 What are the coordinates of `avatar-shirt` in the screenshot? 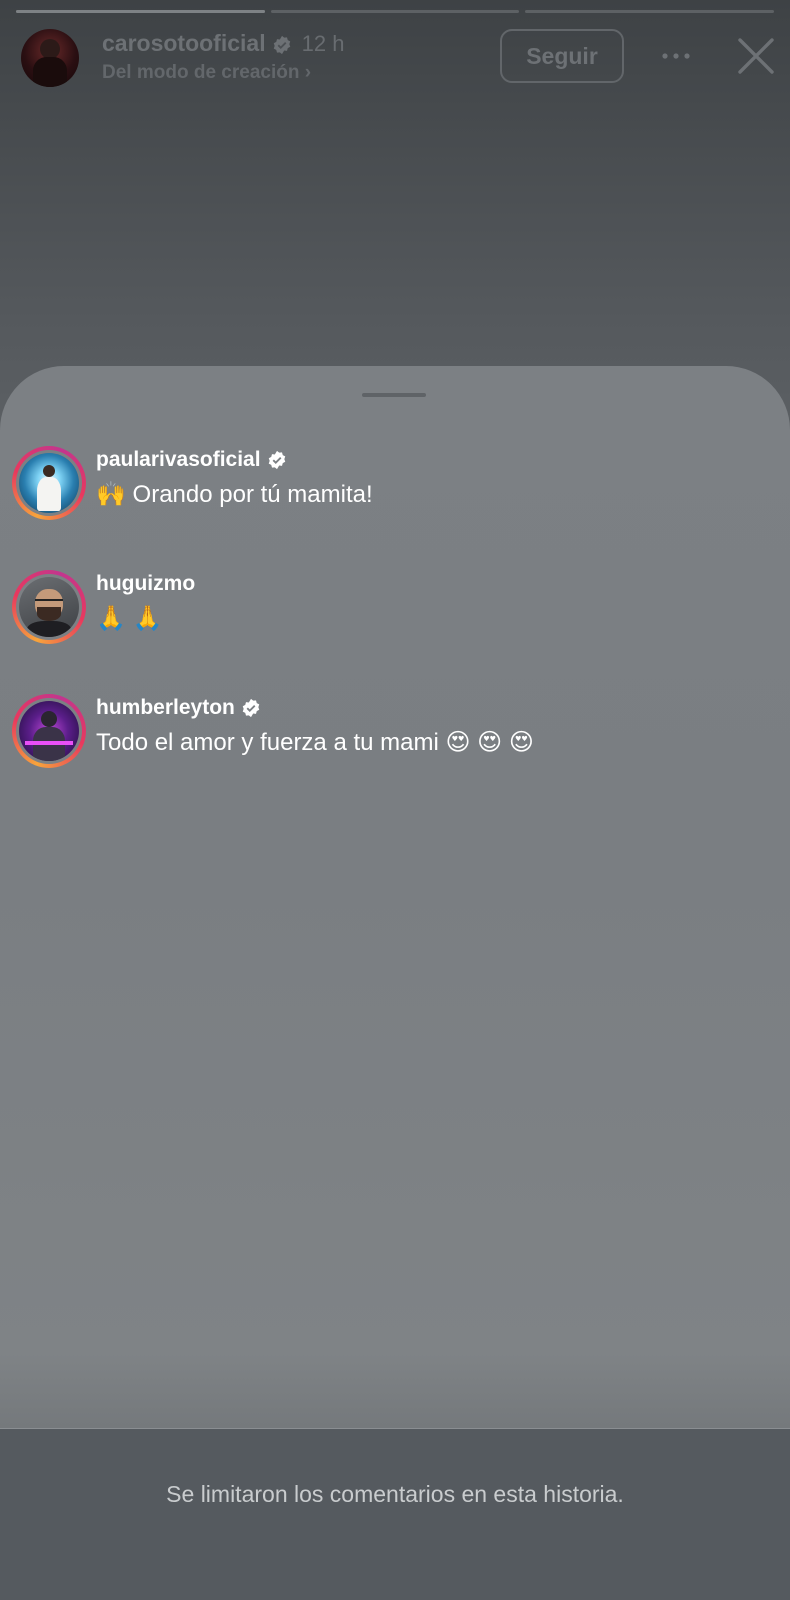 It's located at (49, 629).